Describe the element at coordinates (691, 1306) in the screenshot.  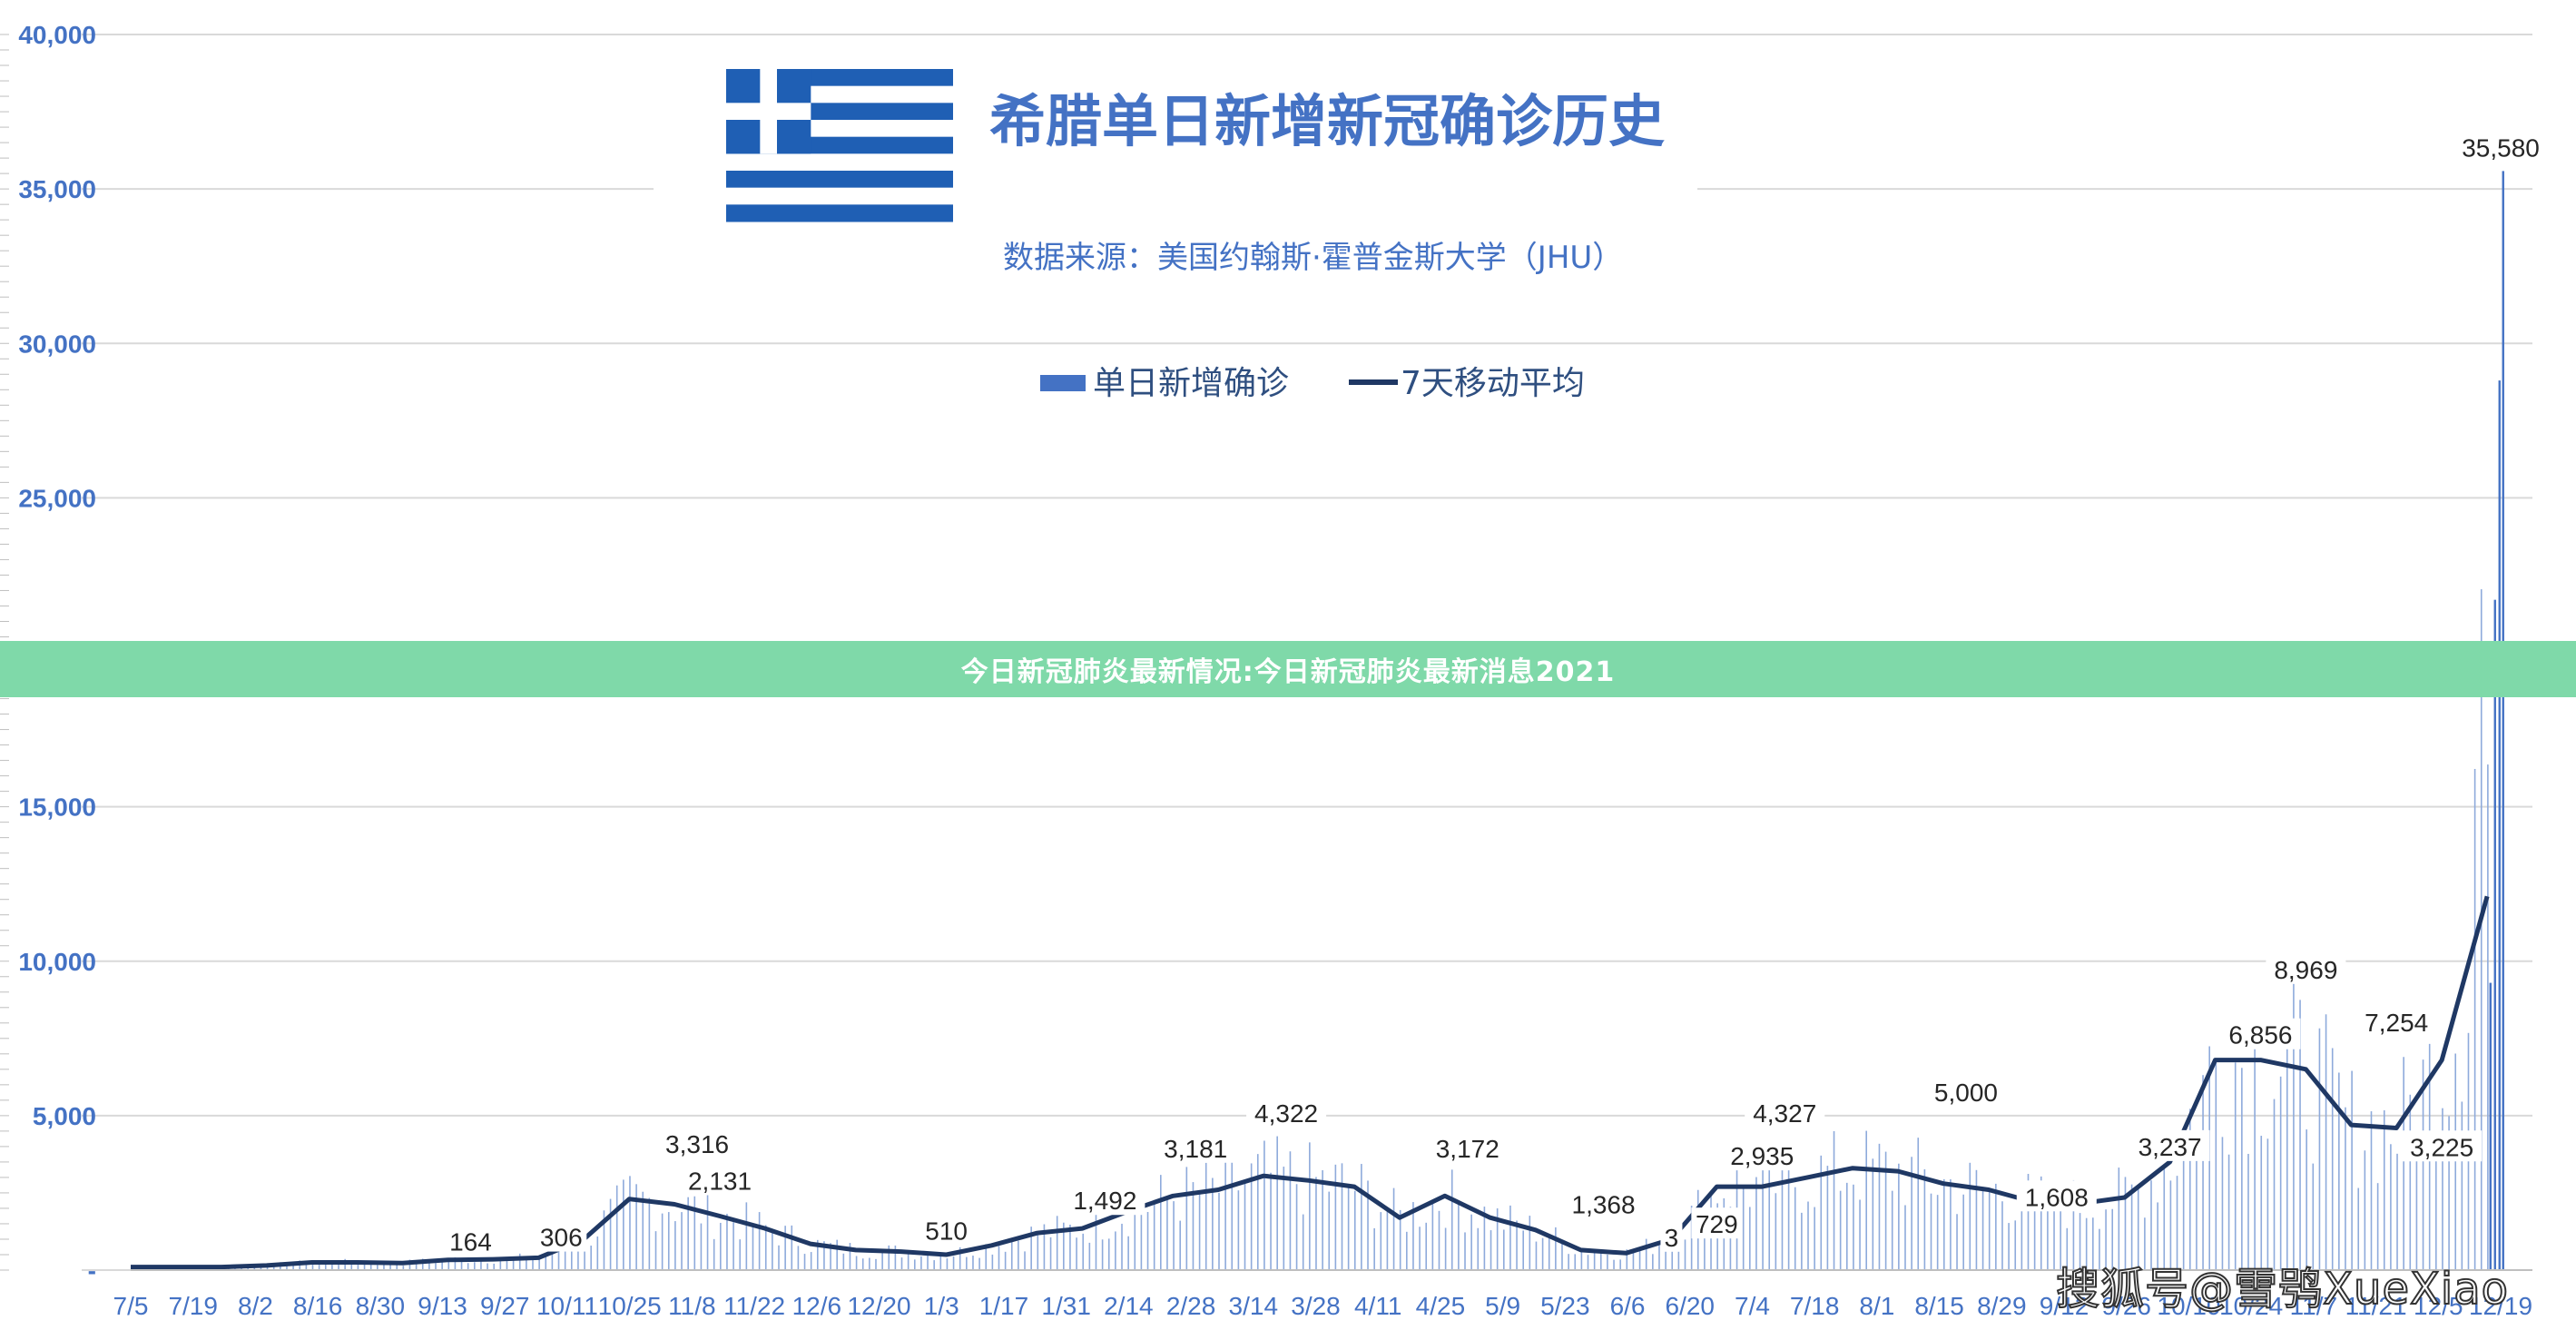
I see `x-tick-label: 11/8` at that location.